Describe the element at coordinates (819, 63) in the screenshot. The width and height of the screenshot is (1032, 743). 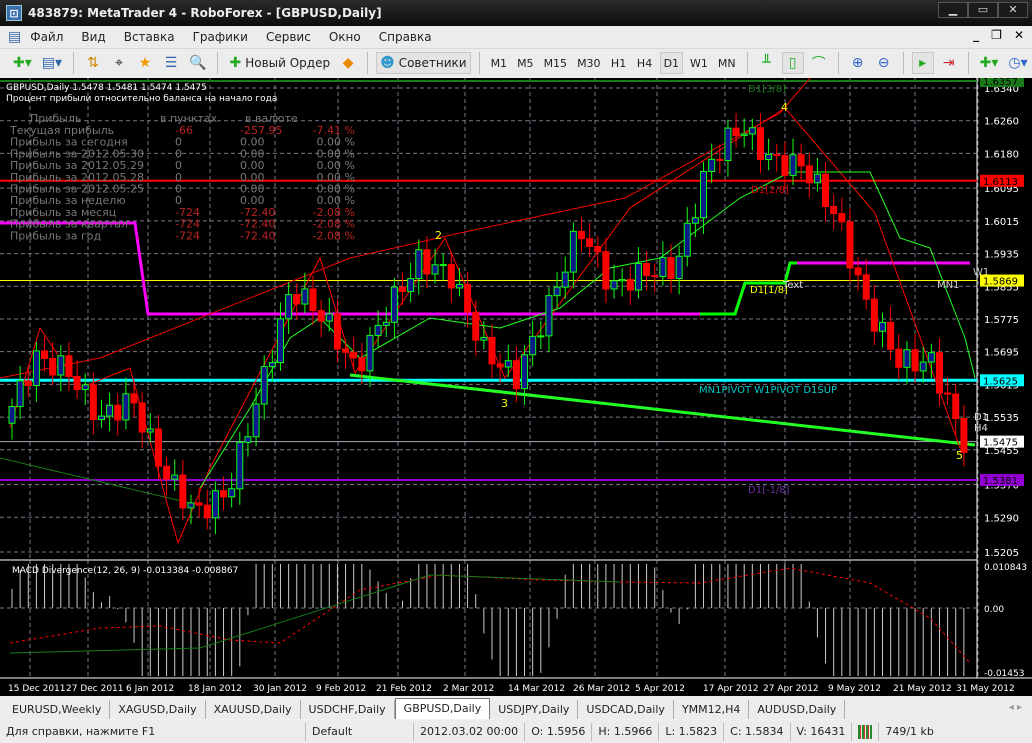
I see `line-chart-icon: ⌒` at that location.